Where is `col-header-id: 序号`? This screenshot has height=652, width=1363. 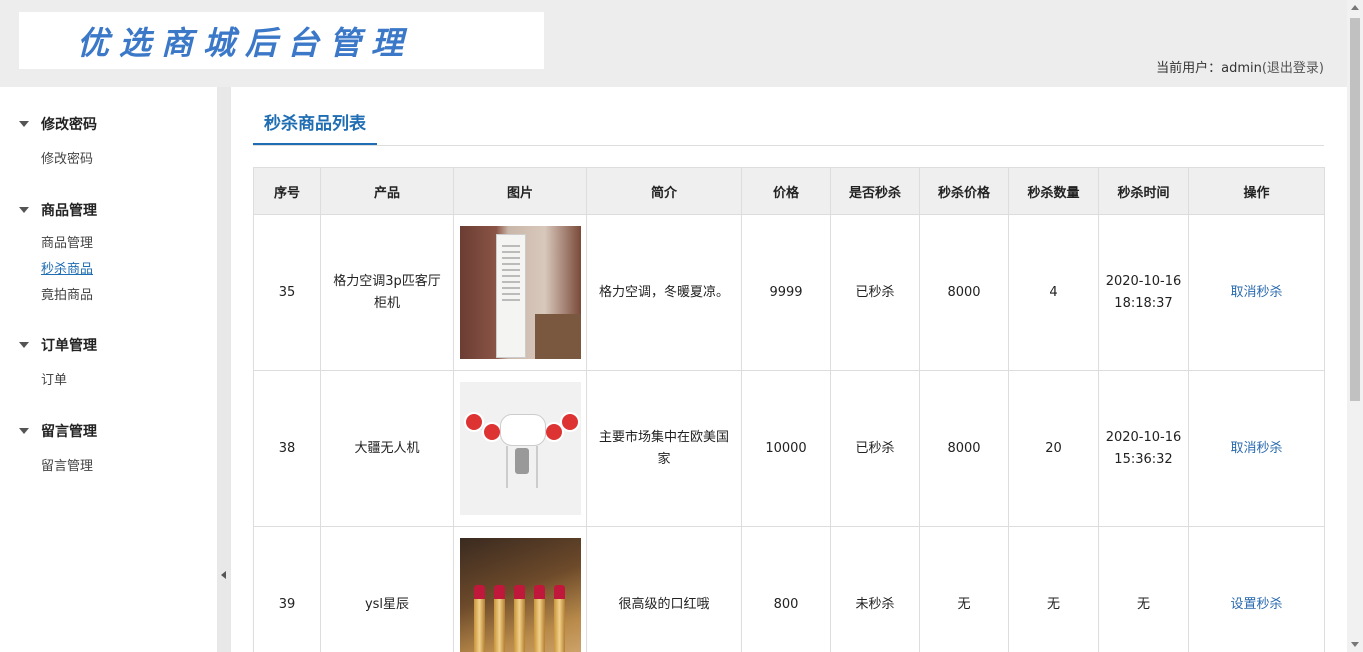
col-header-id: 序号 is located at coordinates (287, 191).